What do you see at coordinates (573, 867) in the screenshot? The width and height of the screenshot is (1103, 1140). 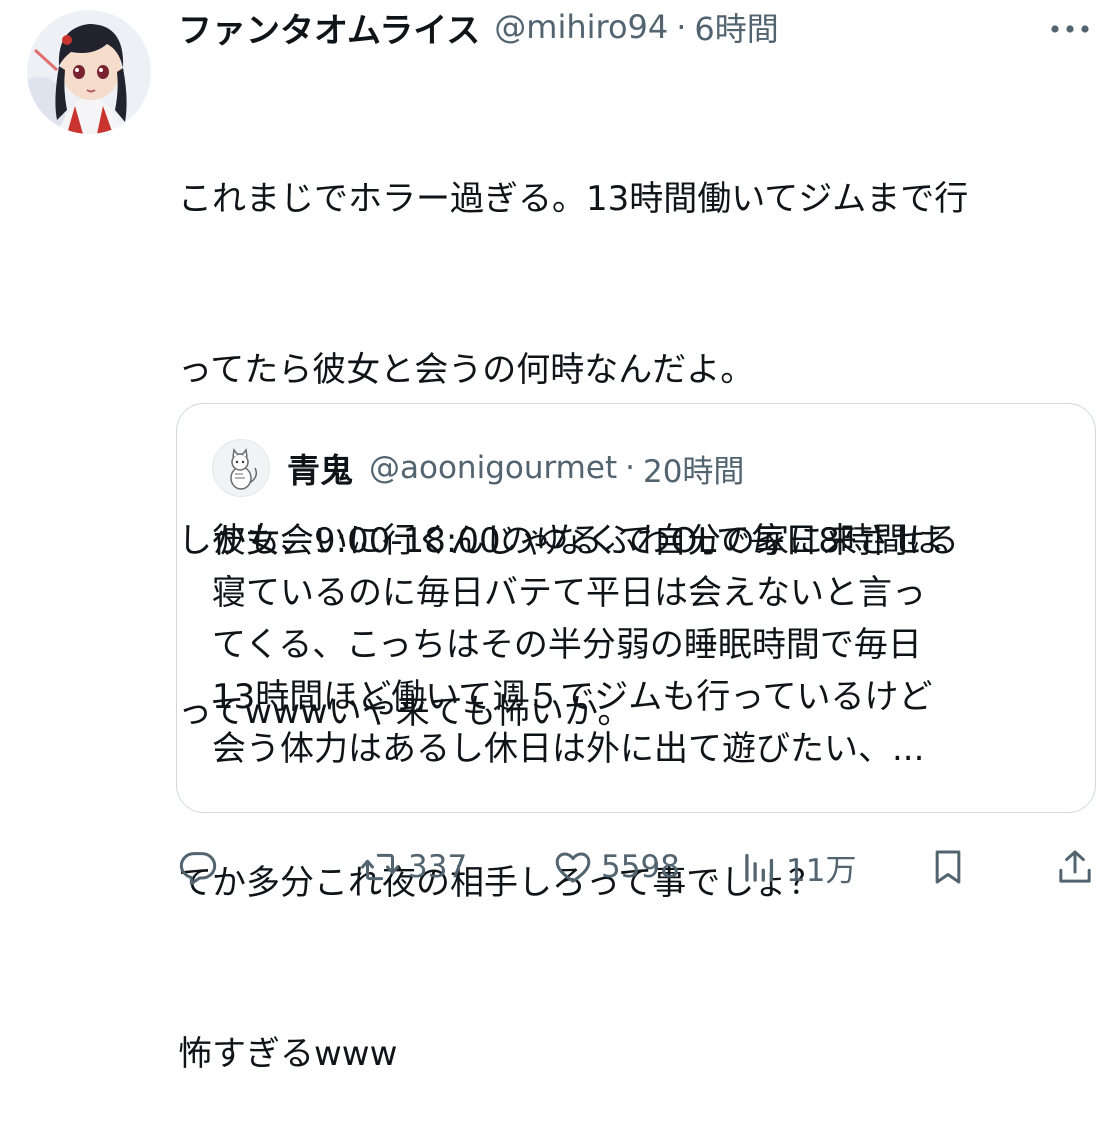 I see `heart-icon` at bounding box center [573, 867].